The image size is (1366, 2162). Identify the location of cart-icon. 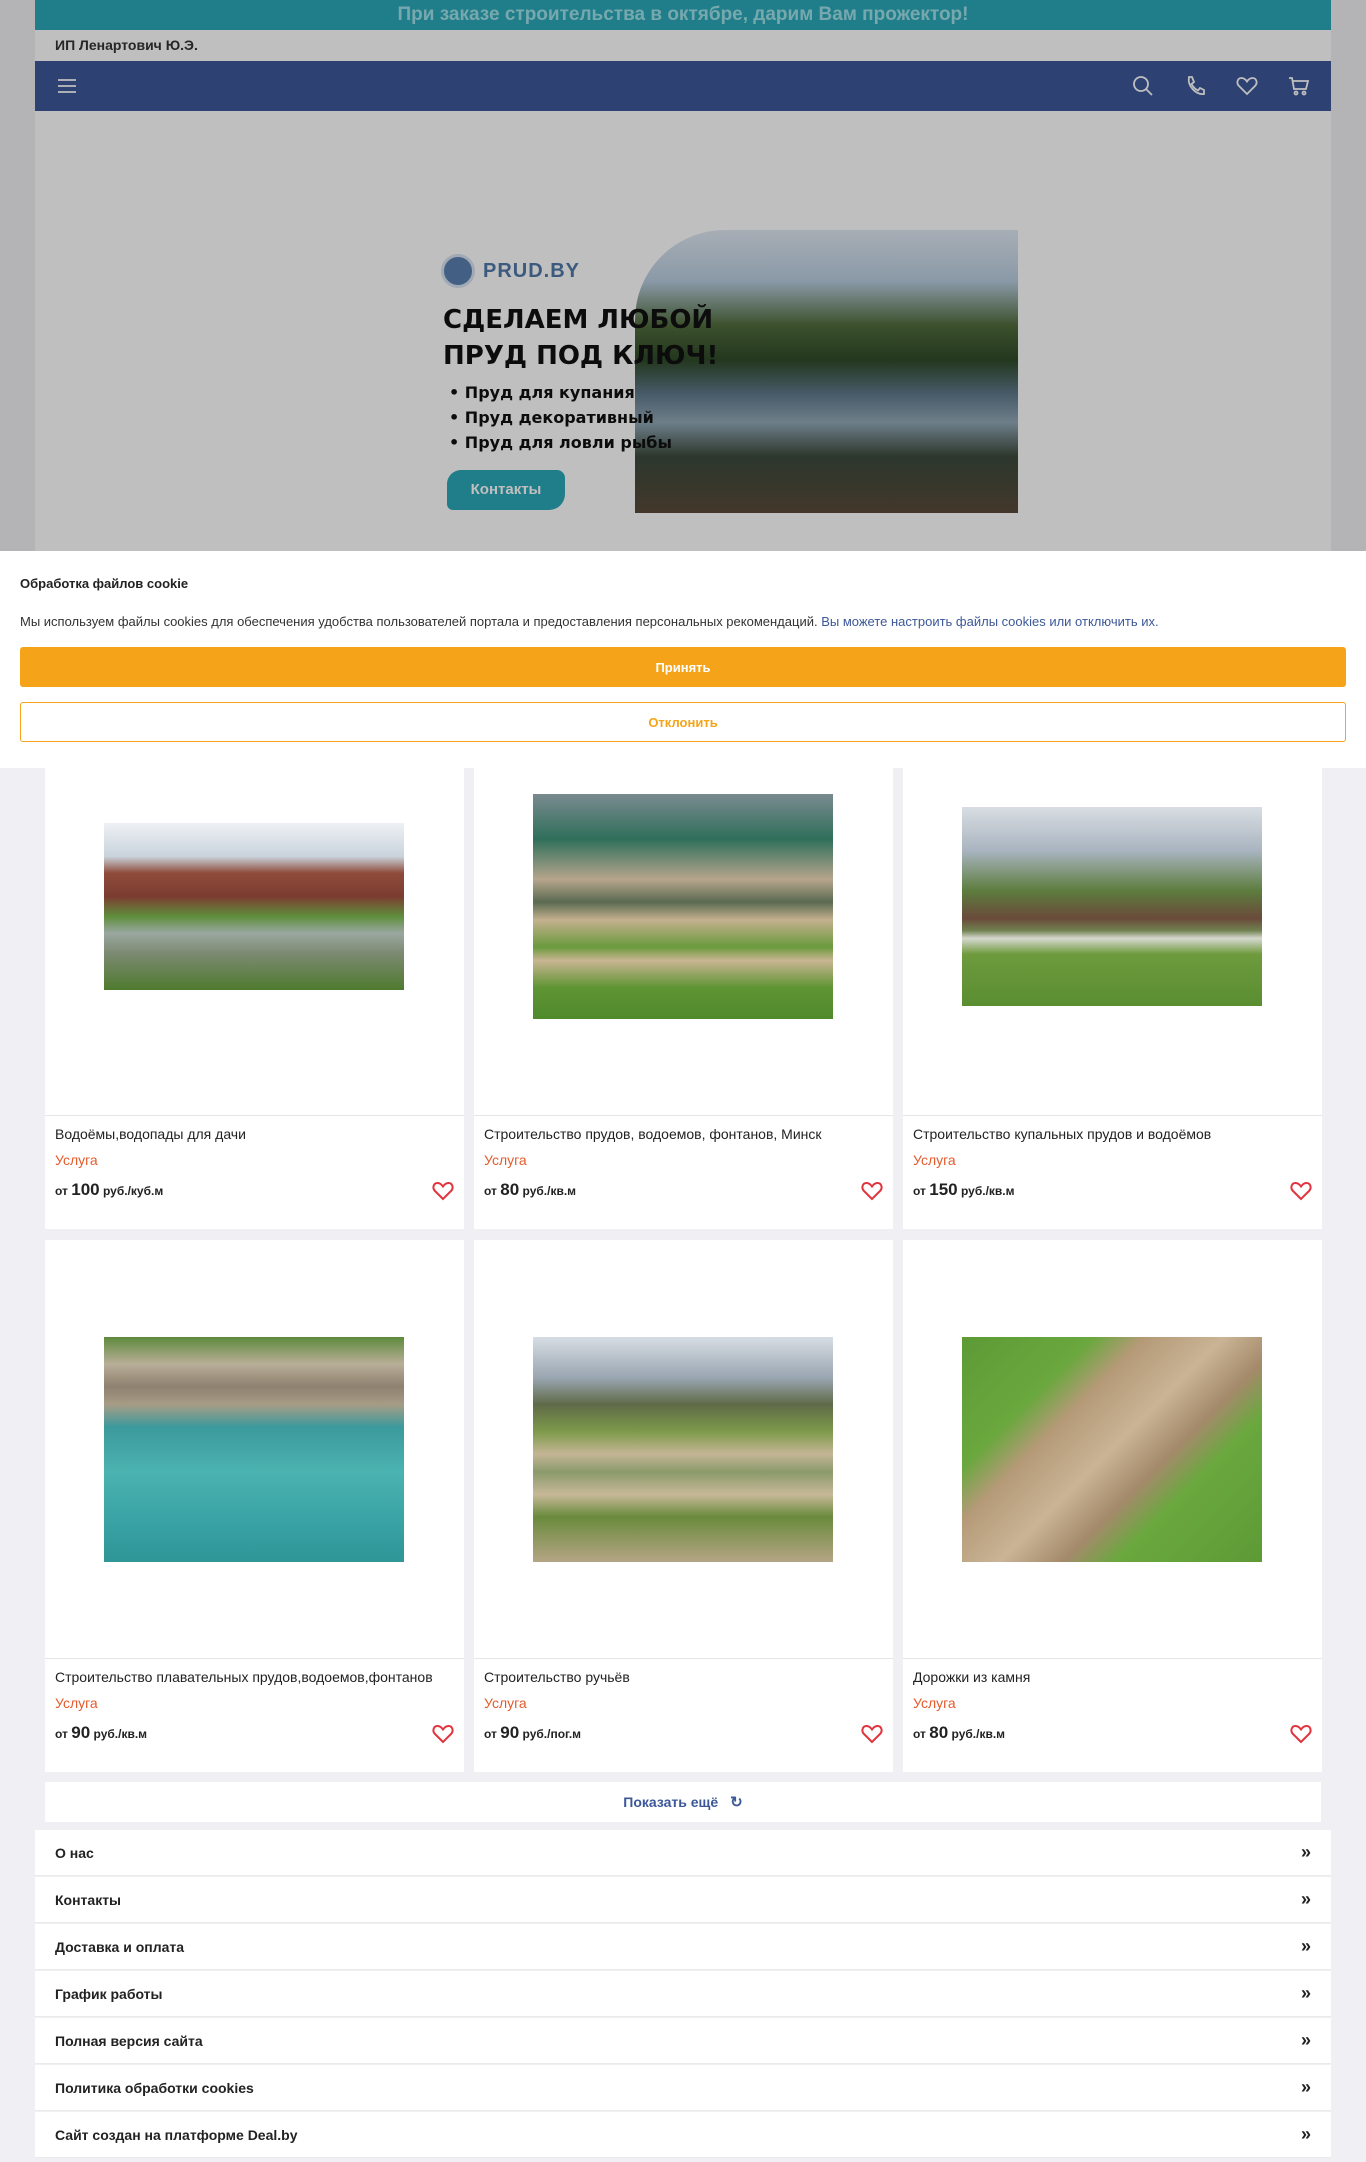
(1299, 86).